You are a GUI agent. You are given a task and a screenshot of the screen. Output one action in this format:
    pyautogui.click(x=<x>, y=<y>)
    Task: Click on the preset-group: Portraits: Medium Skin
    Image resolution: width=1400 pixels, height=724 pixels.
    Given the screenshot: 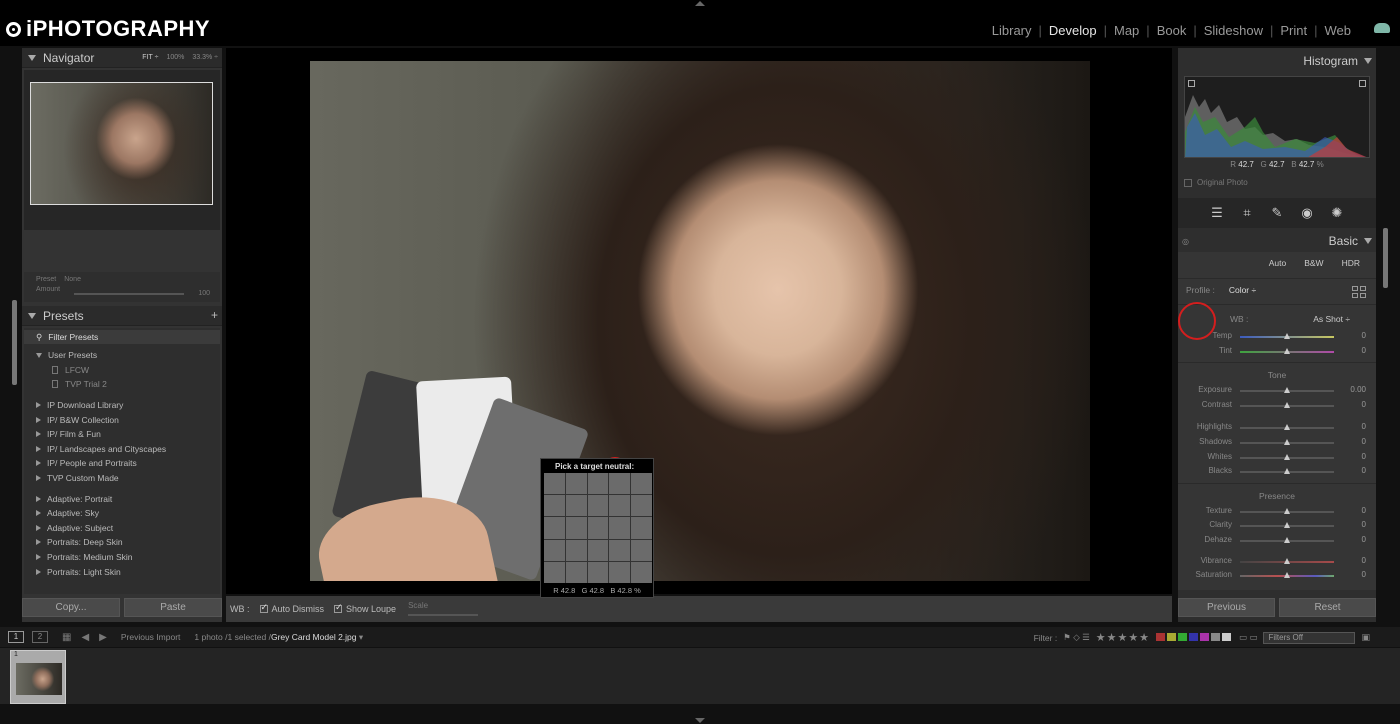 What is the action you would take?
    pyautogui.click(x=122, y=557)
    